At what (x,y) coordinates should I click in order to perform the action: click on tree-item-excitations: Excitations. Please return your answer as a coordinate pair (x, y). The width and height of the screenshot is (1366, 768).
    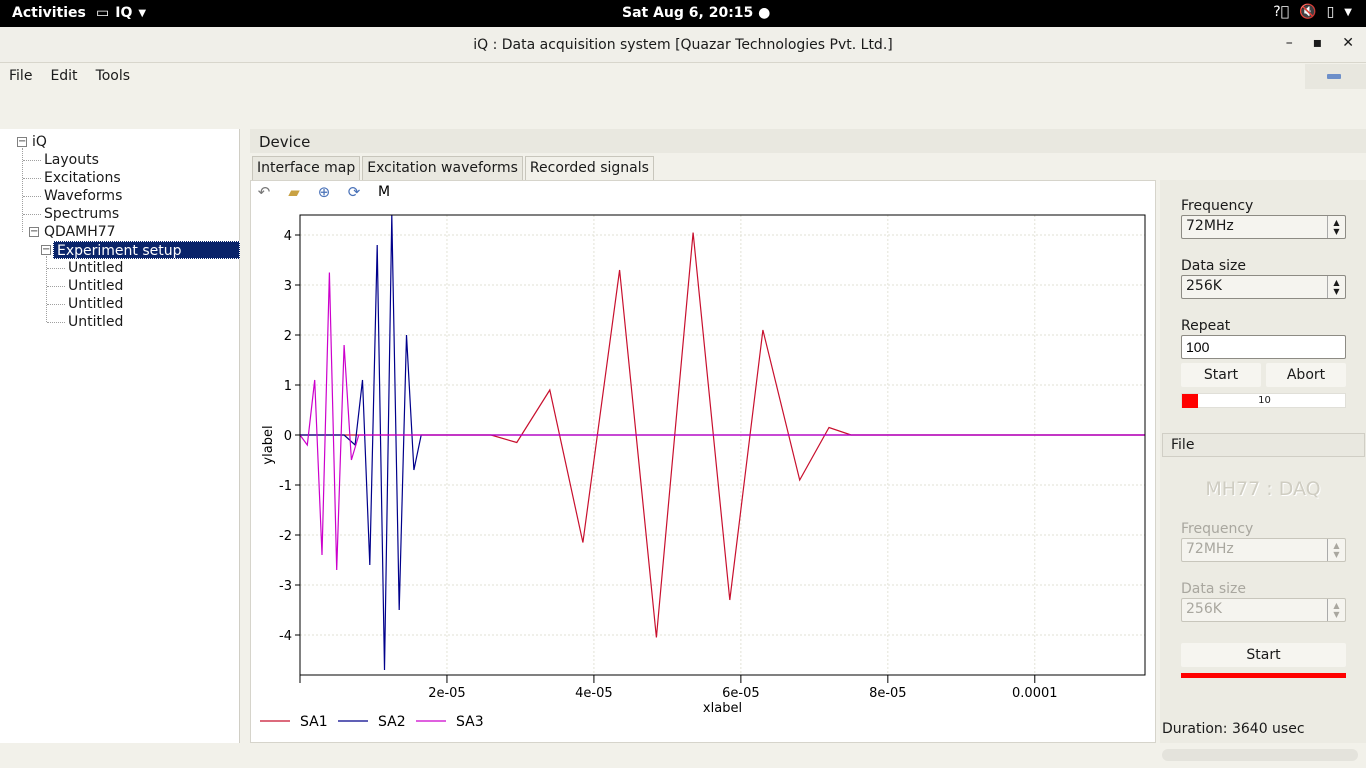
    Looking at the image, I should click on (82, 178).